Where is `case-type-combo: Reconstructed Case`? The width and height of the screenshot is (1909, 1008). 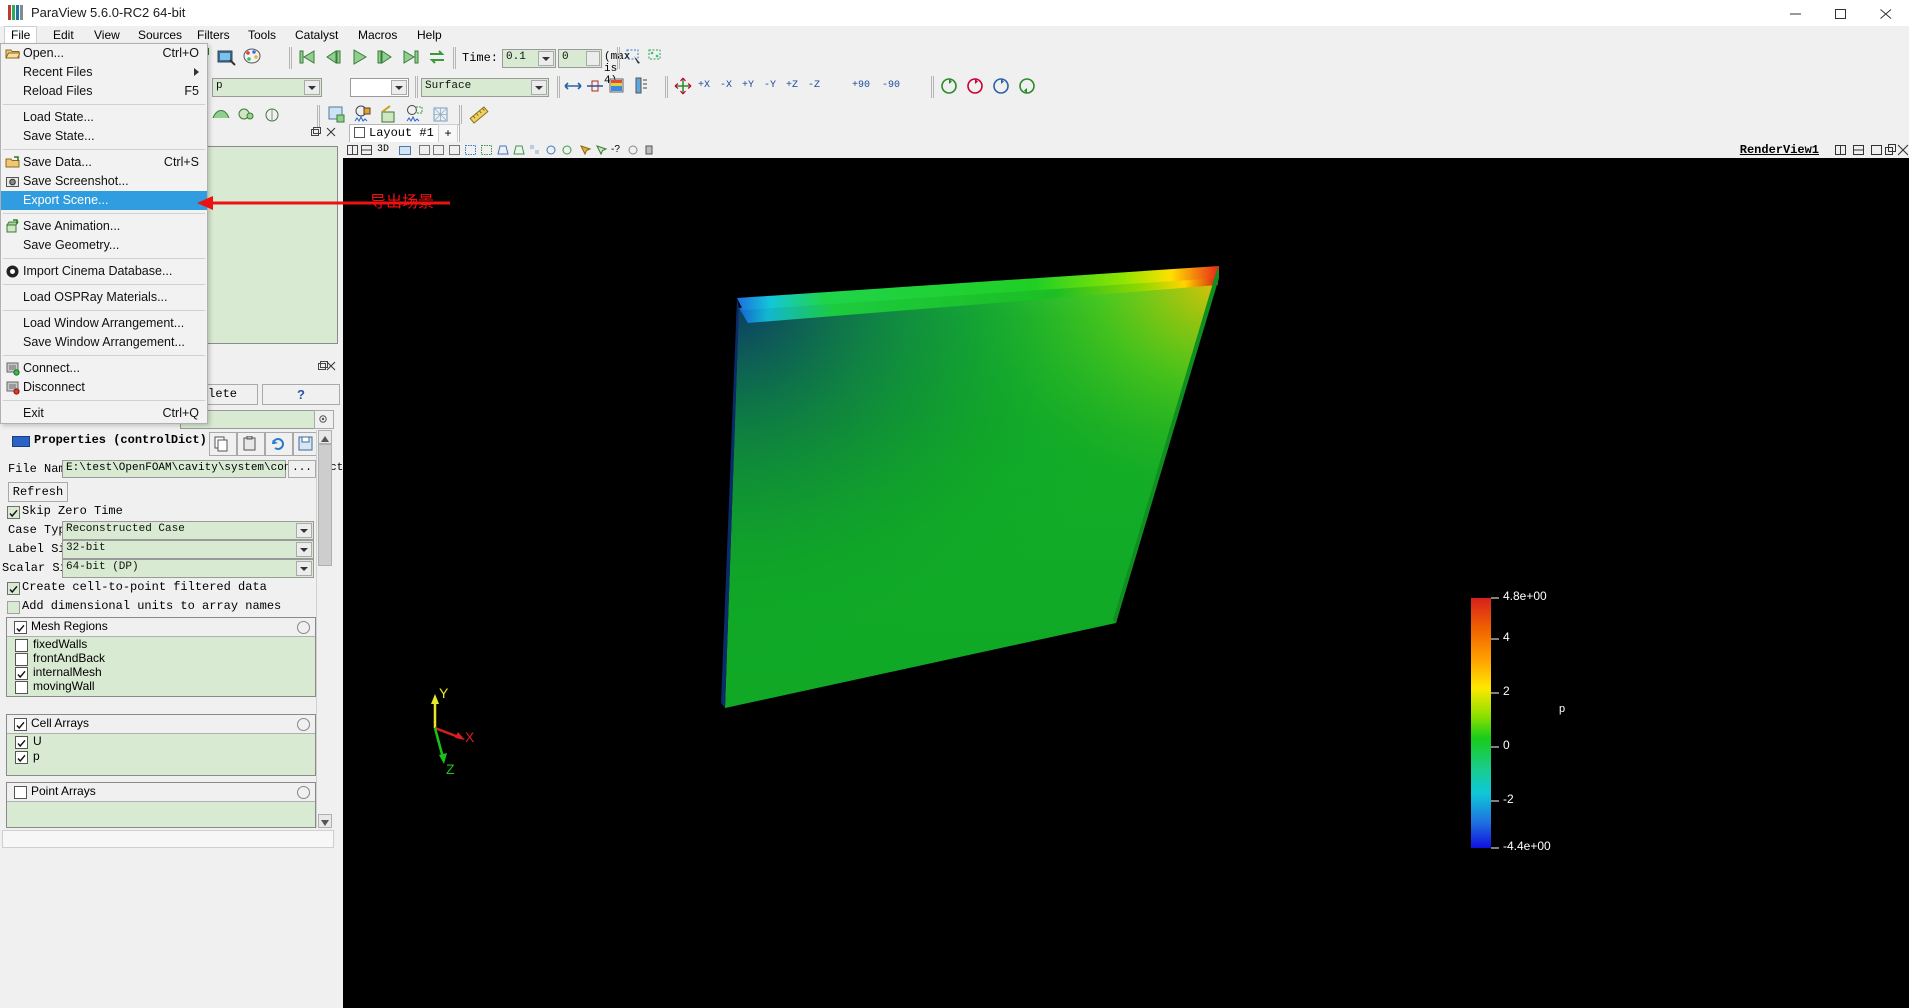 case-type-combo: Reconstructed Case is located at coordinates (188, 530).